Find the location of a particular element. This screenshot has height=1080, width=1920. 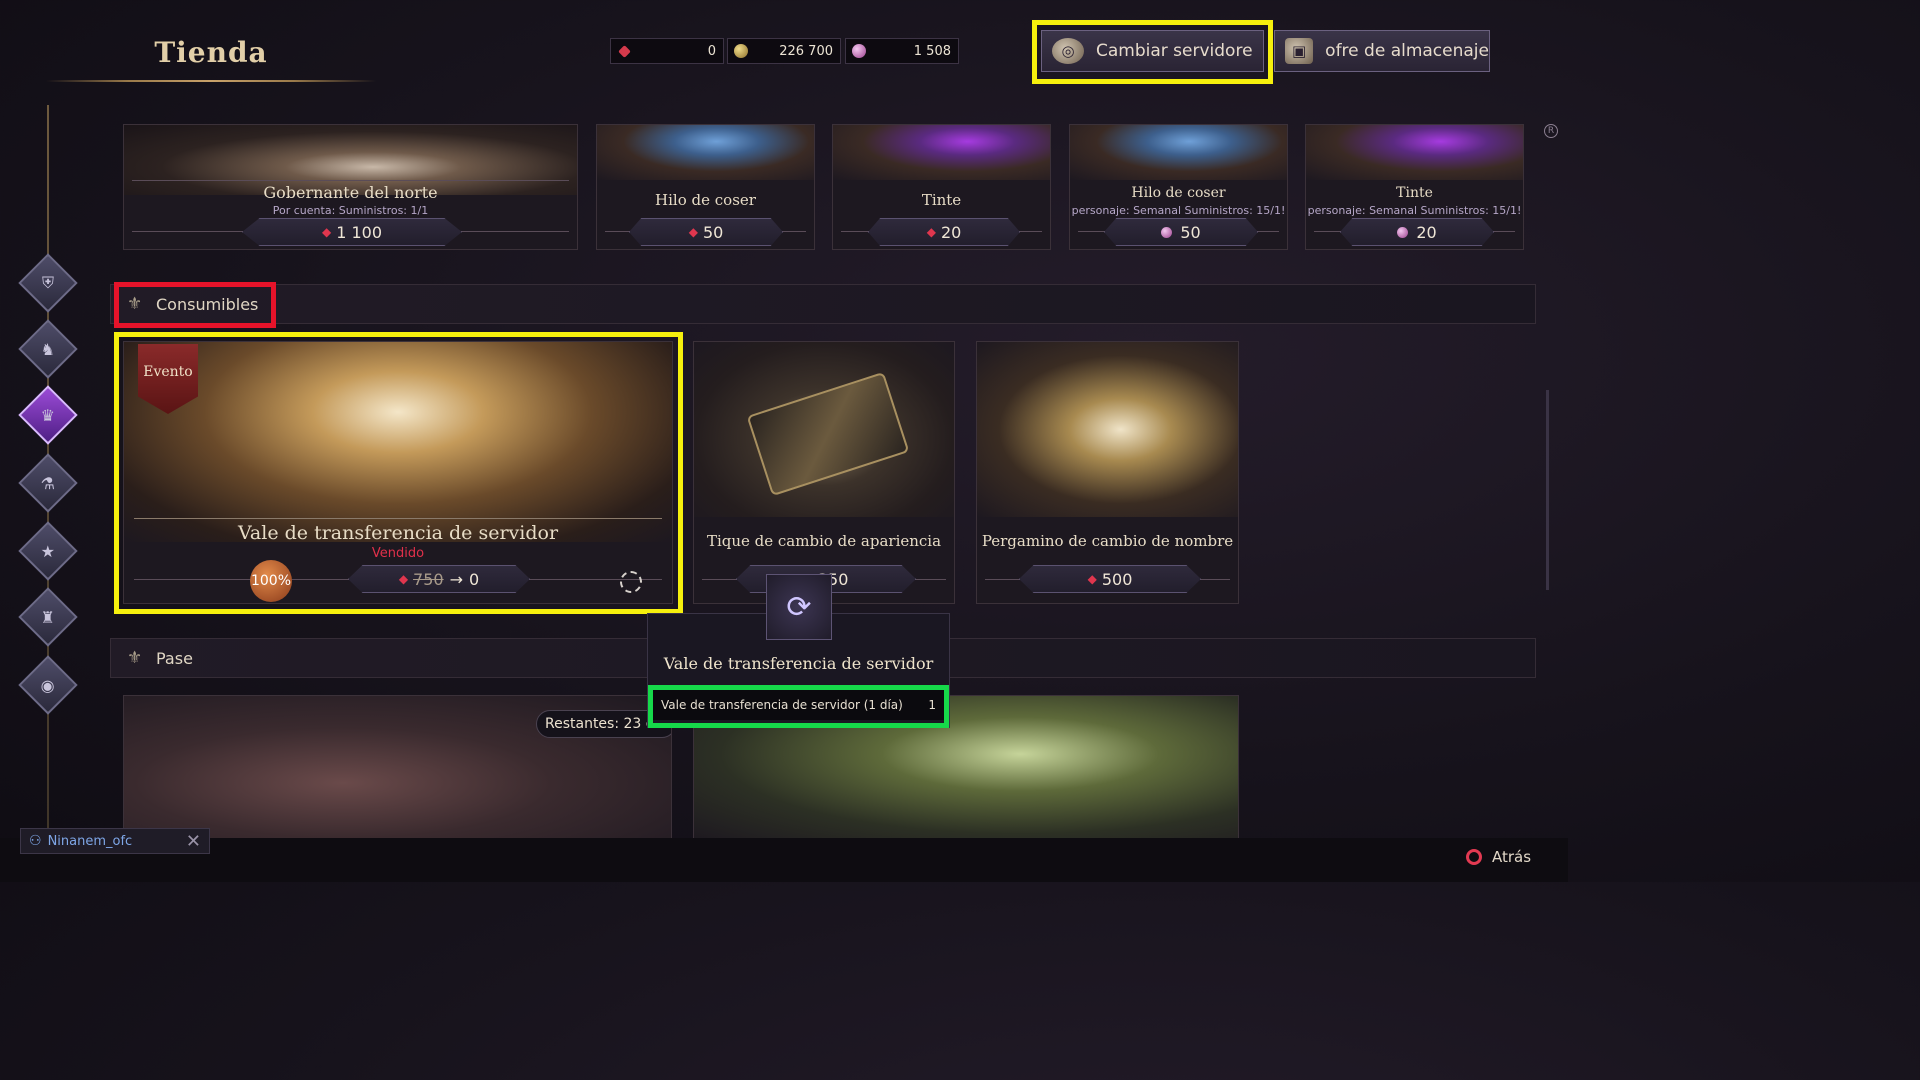

nav-item-potion: ⚗ is located at coordinates (48, 483).